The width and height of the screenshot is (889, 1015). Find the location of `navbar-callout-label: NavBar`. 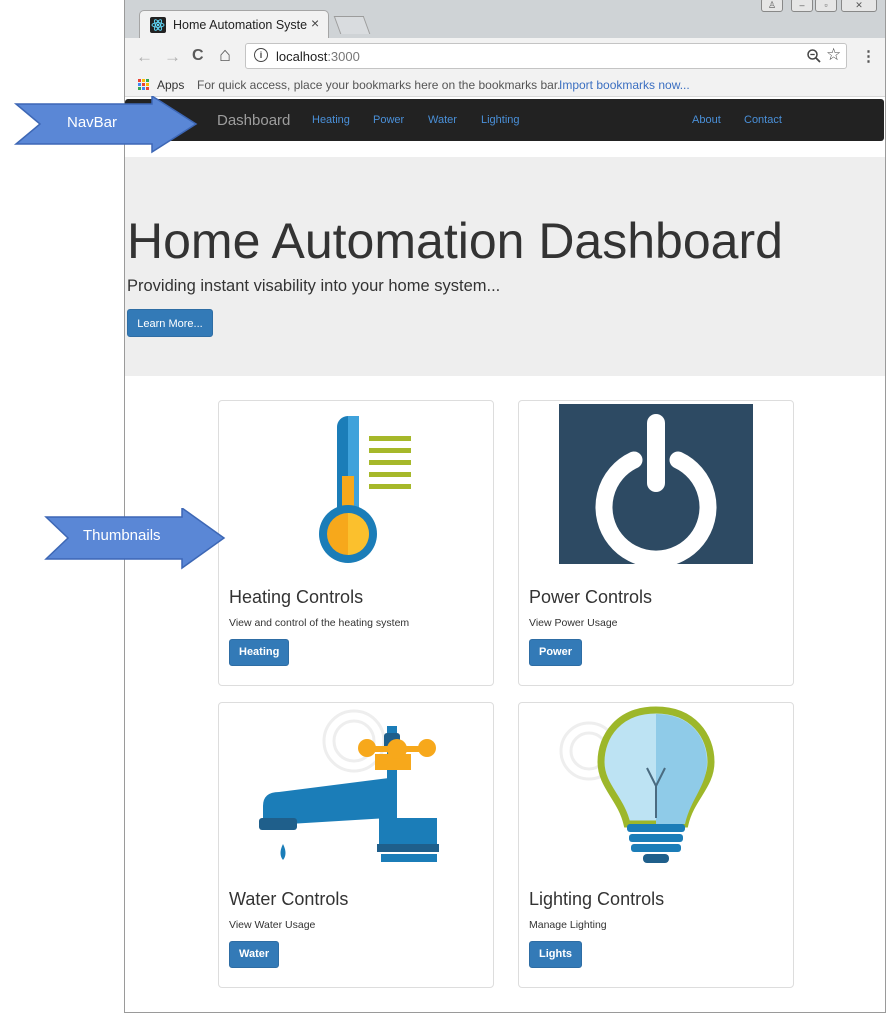

navbar-callout-label: NavBar is located at coordinates (92, 122).